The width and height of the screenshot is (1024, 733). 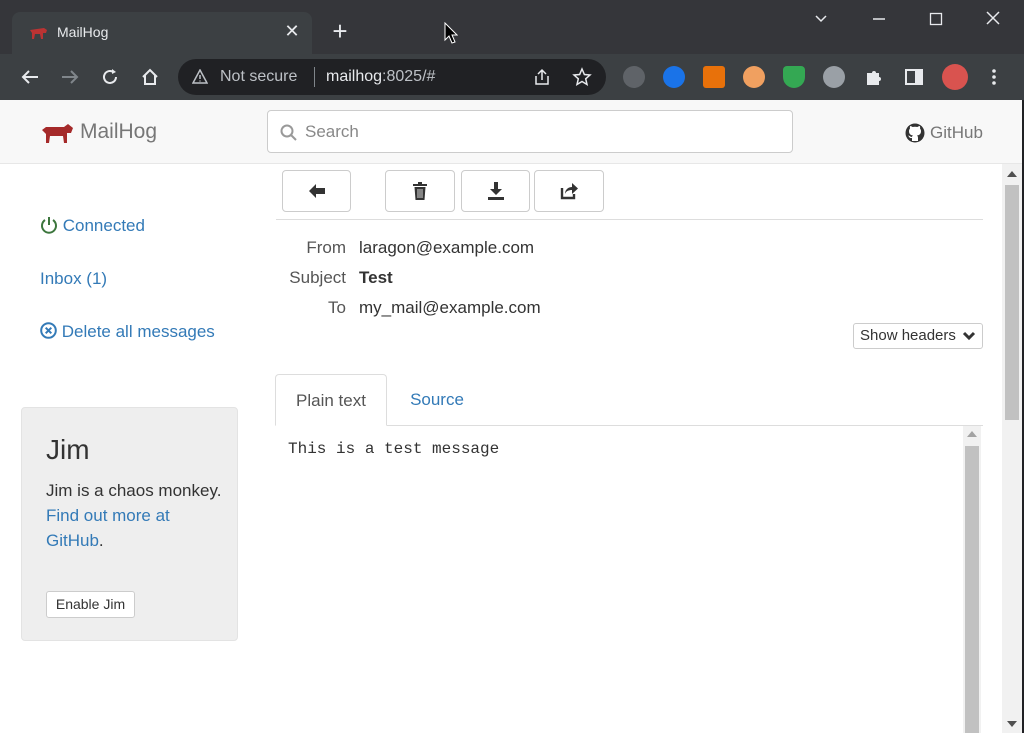 I want to click on browser-titlebar: MailHog ✕ +, so click(x=512, y=27).